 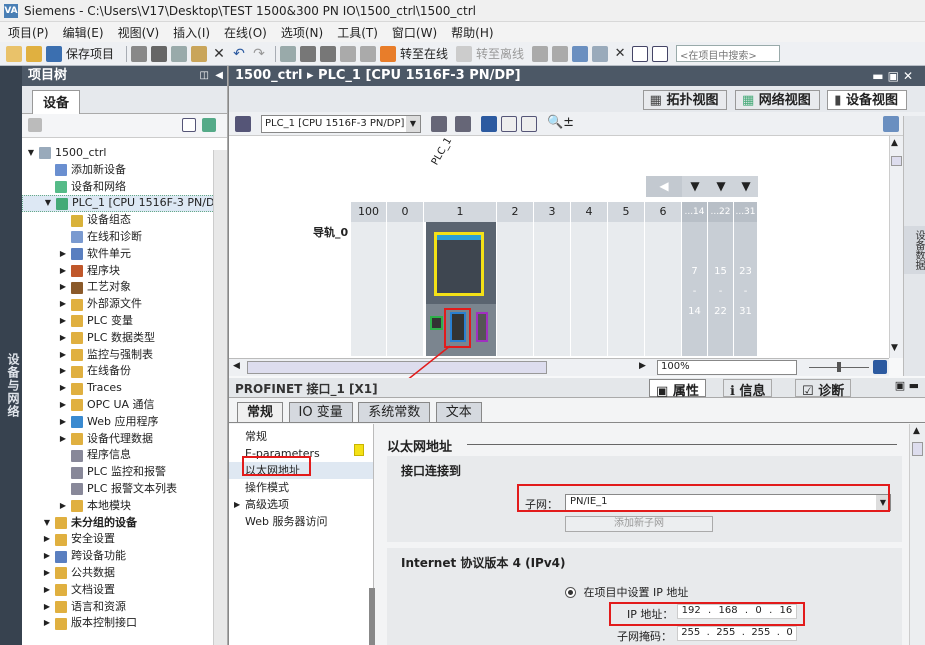 What do you see at coordinates (28, 32) in the screenshot?
I see `menu-project: 项目(P)` at bounding box center [28, 32].